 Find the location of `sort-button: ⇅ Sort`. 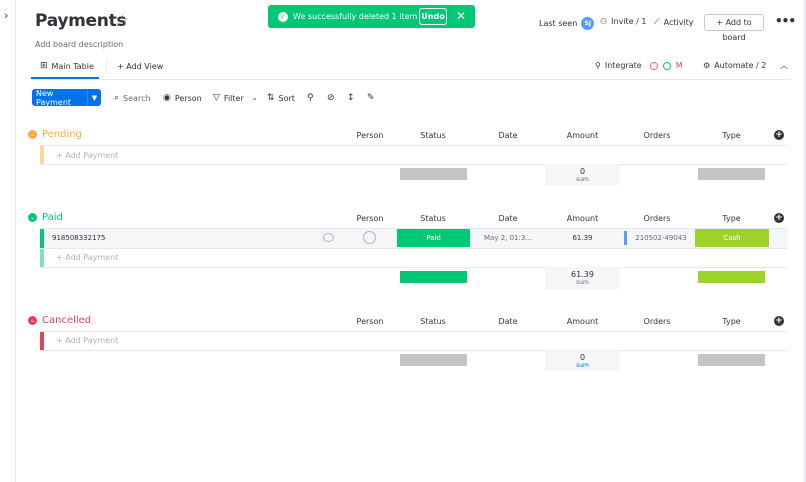

sort-button: ⇅ Sort is located at coordinates (281, 98).